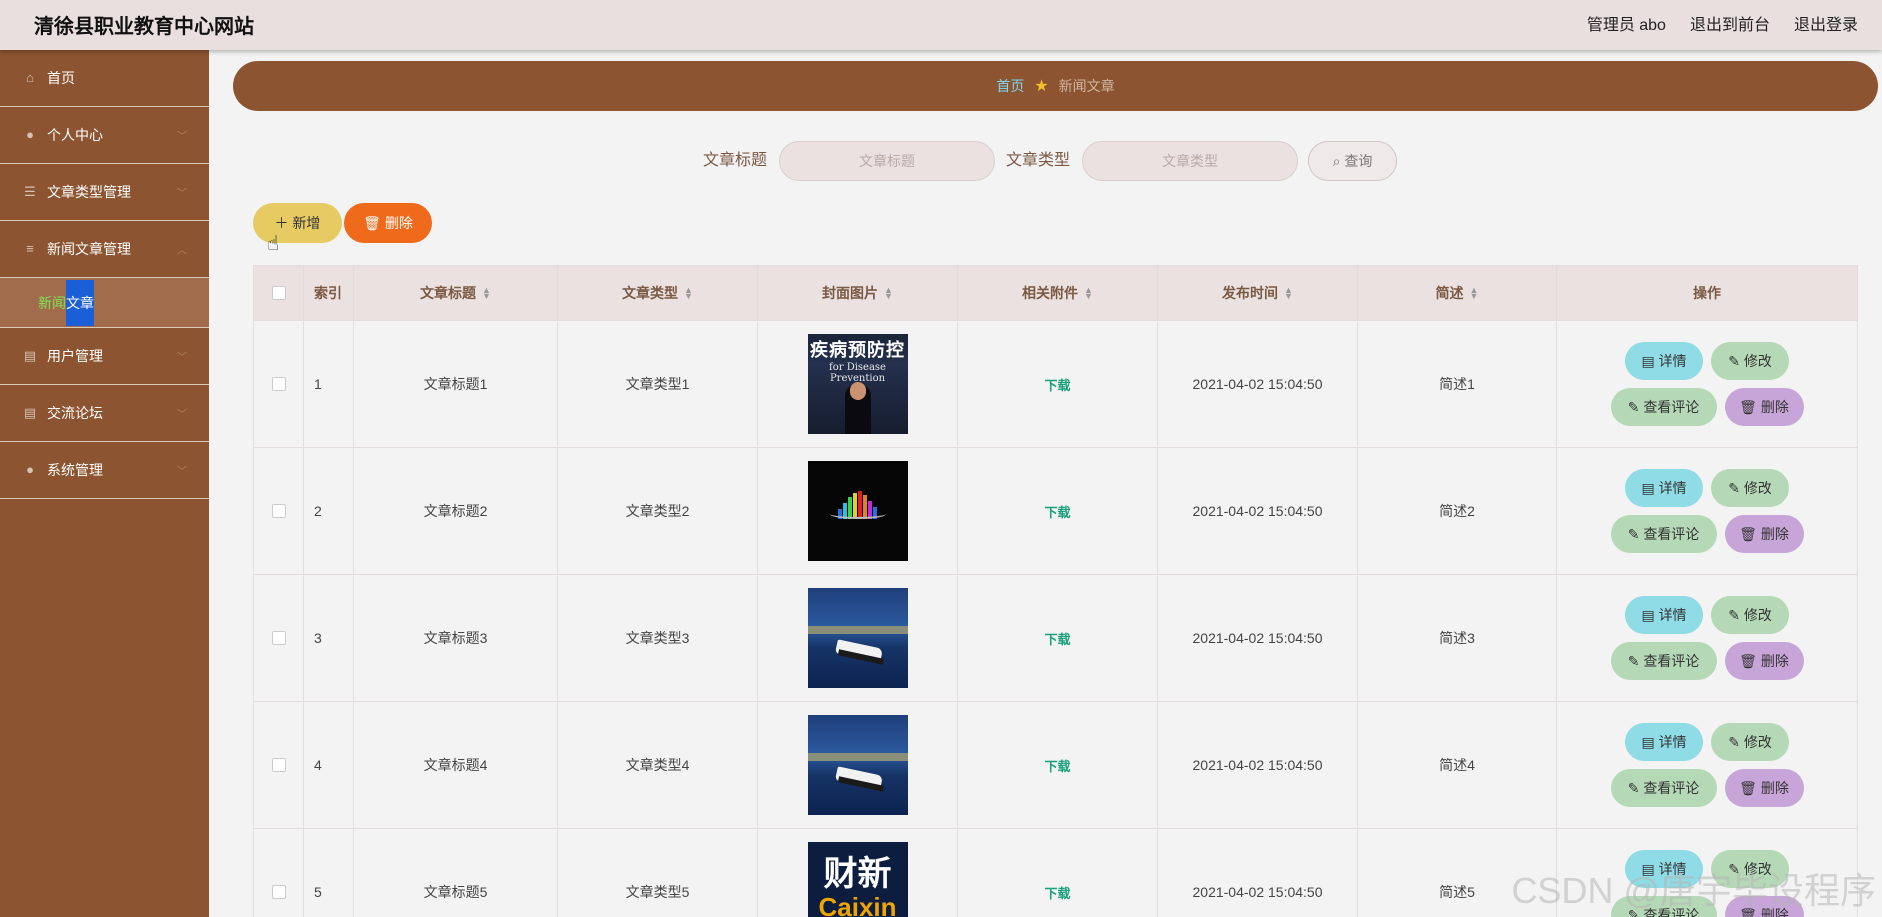 This screenshot has width=1882, height=917. Describe the element at coordinates (887, 161) in the screenshot. I see `title-search-input: 文章标题` at that location.